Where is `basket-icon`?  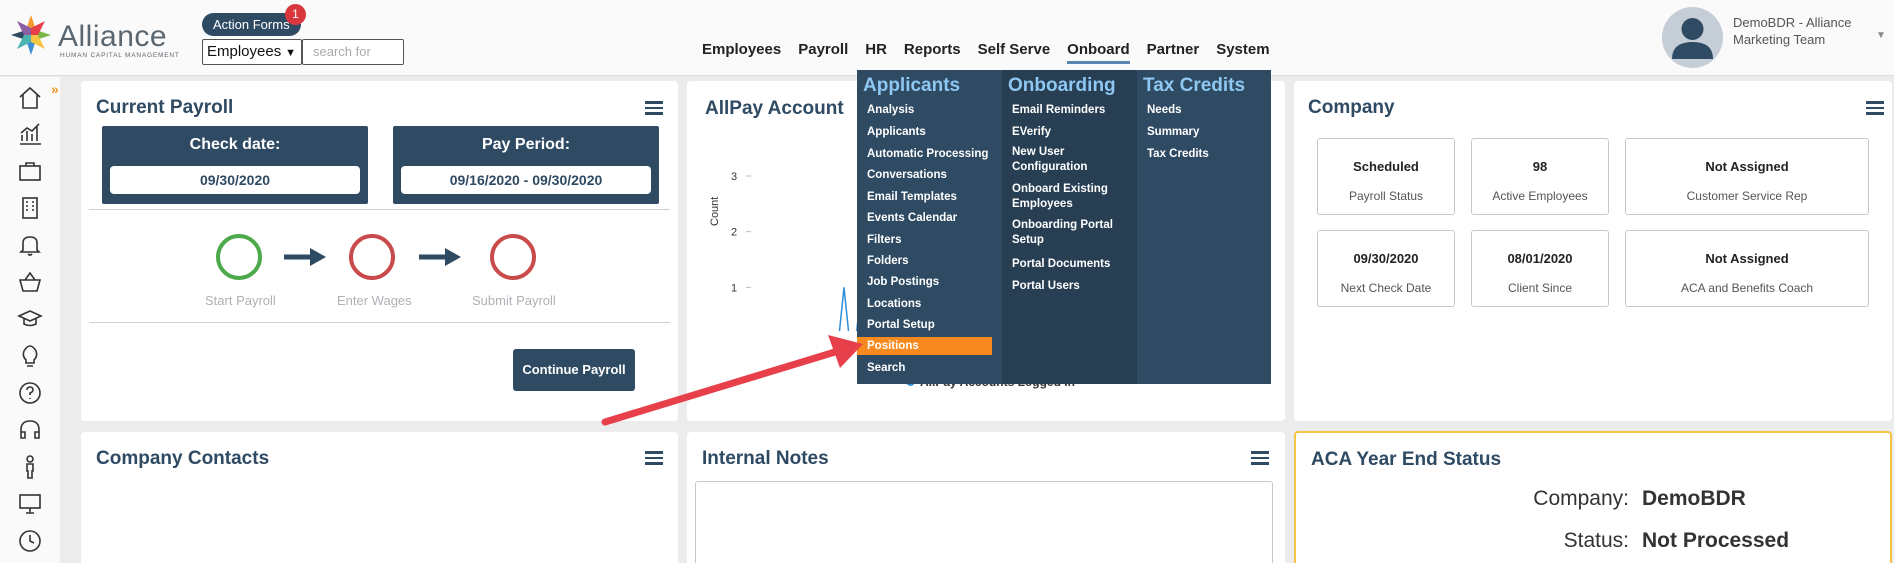 basket-icon is located at coordinates (30, 282).